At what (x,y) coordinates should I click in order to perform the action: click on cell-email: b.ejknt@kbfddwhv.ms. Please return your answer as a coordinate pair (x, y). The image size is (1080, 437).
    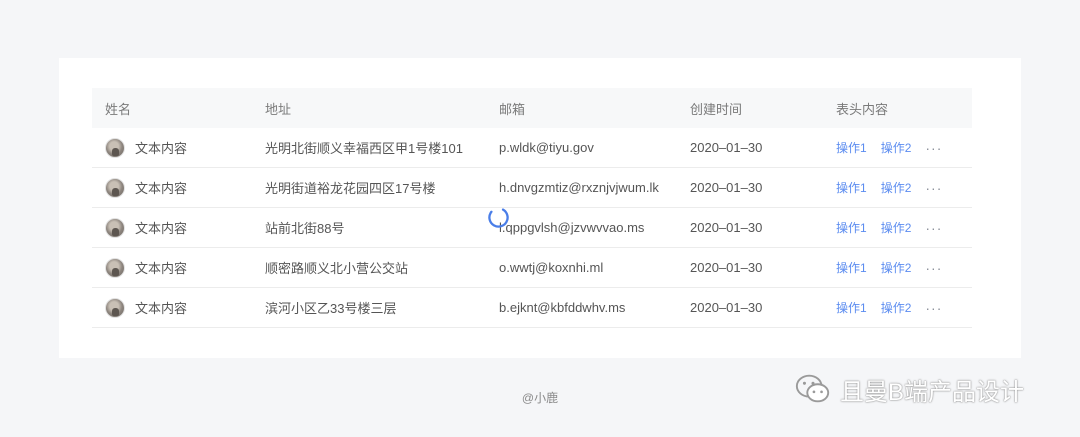
    Looking at the image, I should click on (562, 307).